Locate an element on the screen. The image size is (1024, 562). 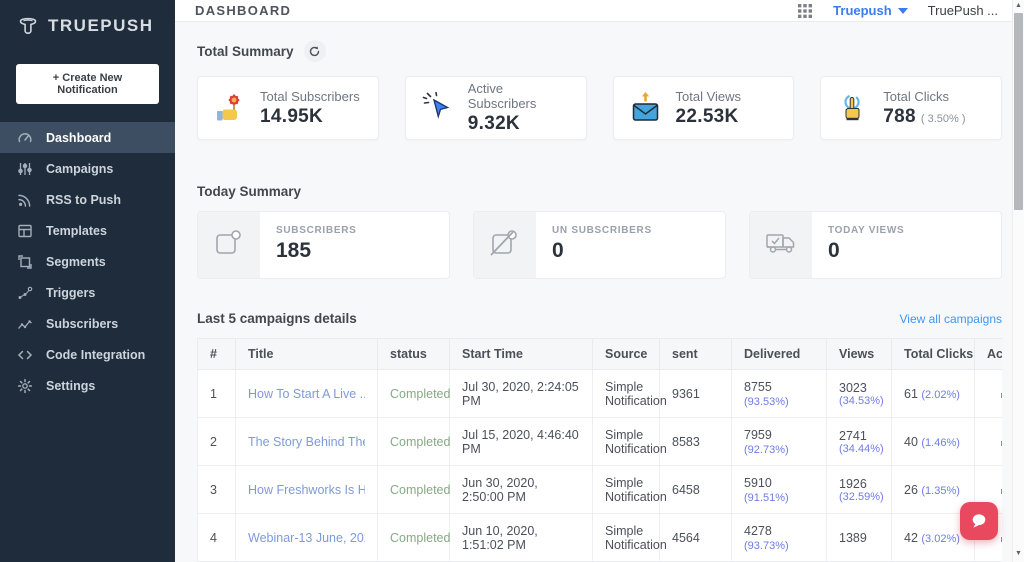
subscriber-box-icon is located at coordinates (229, 245).